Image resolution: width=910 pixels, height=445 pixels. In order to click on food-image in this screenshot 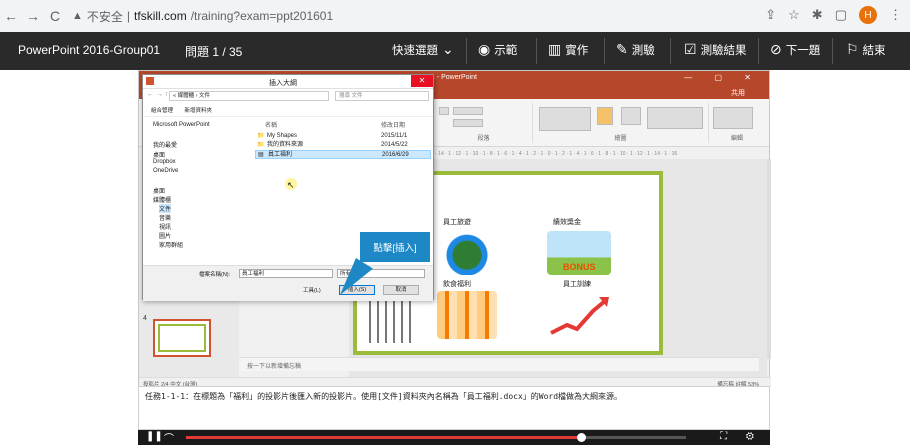, I will do `click(467, 315)`.